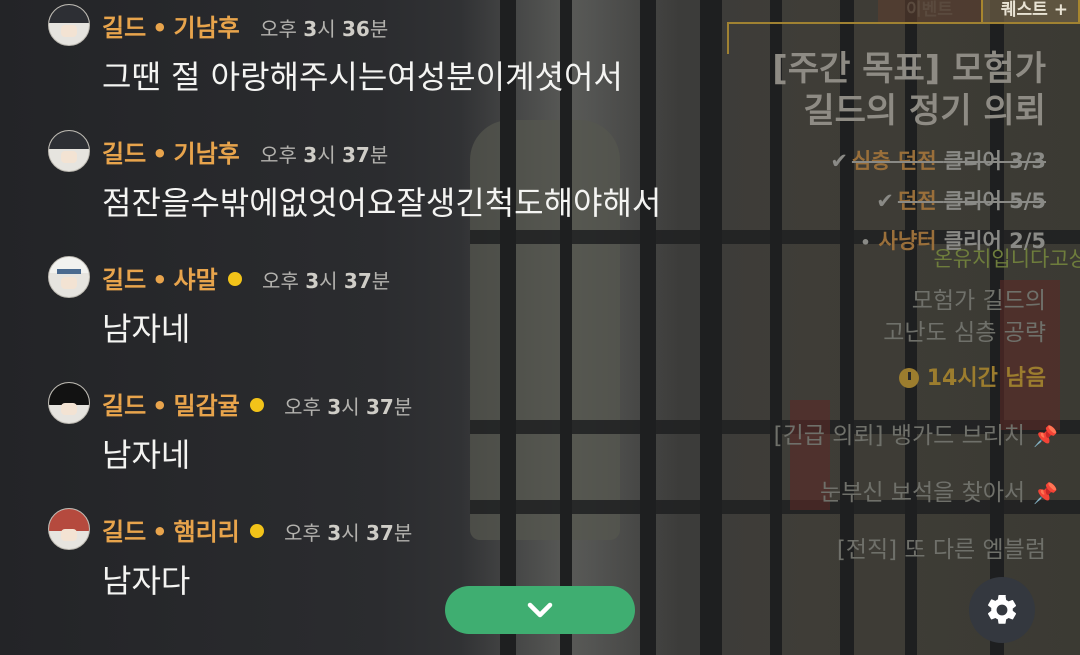 This screenshot has height=655, width=1080. What do you see at coordinates (907, 241) in the screenshot?
I see `objective-name: 사냥터` at bounding box center [907, 241].